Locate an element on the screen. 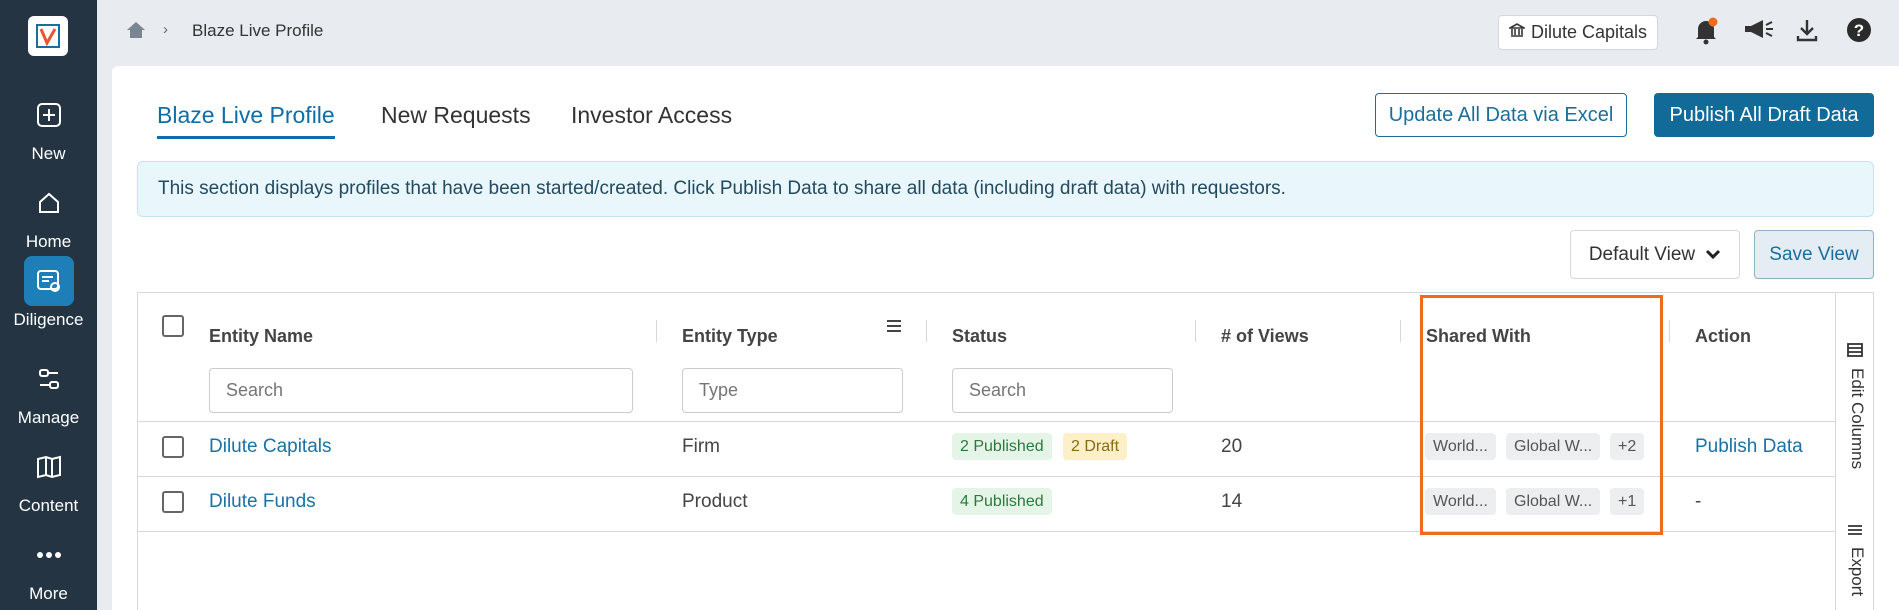 This screenshot has height=610, width=1899. column-menu-icon is located at coordinates (894, 328).